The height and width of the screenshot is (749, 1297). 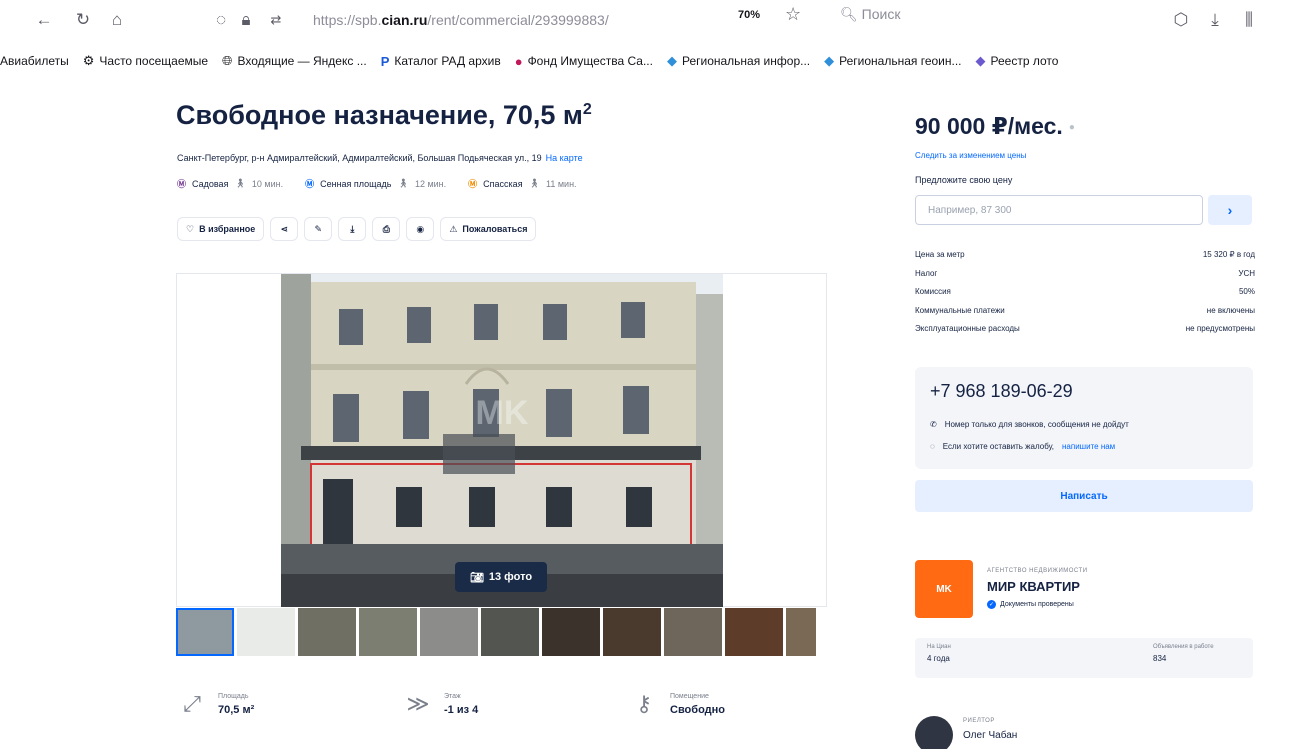 I want to click on page-title: Свободное назначение, 70,5 м2, so click(x=384, y=115).